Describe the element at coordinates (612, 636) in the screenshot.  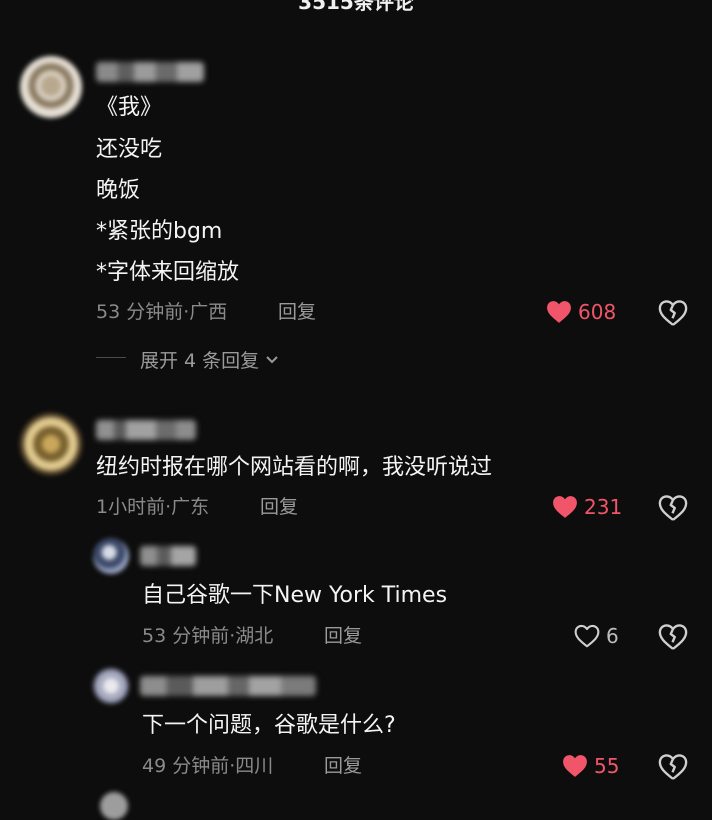
I see `like-count: 6` at that location.